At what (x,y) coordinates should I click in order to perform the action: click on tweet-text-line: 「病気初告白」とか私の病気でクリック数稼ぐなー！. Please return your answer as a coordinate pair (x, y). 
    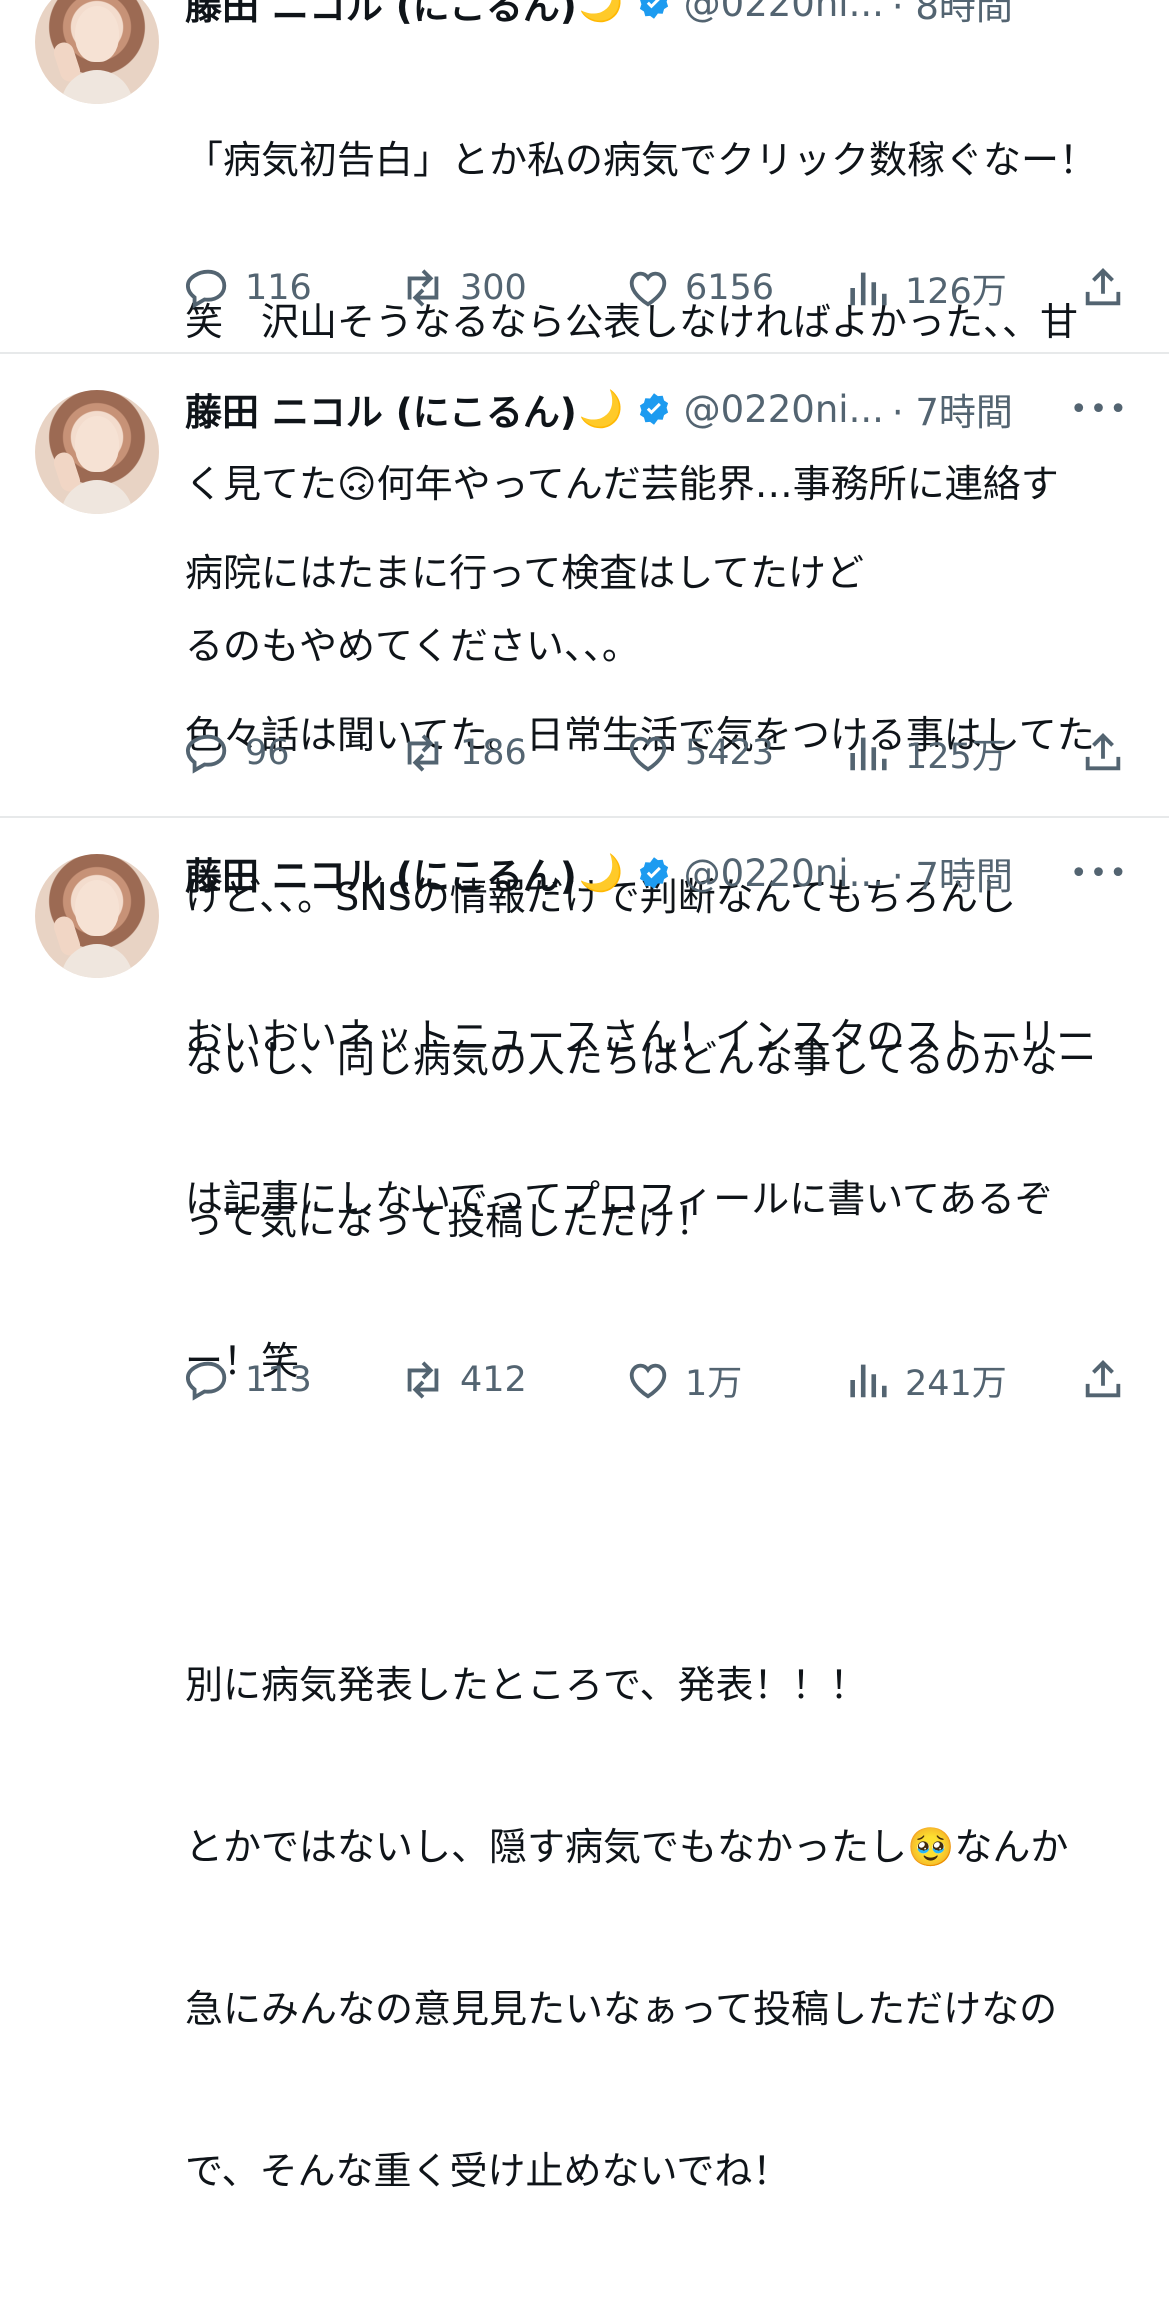
    Looking at the image, I should click on (641, 160).